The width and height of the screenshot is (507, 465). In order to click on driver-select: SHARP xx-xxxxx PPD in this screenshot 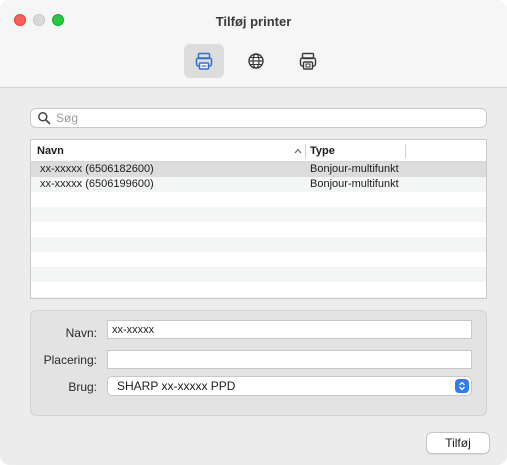, I will do `click(289, 386)`.